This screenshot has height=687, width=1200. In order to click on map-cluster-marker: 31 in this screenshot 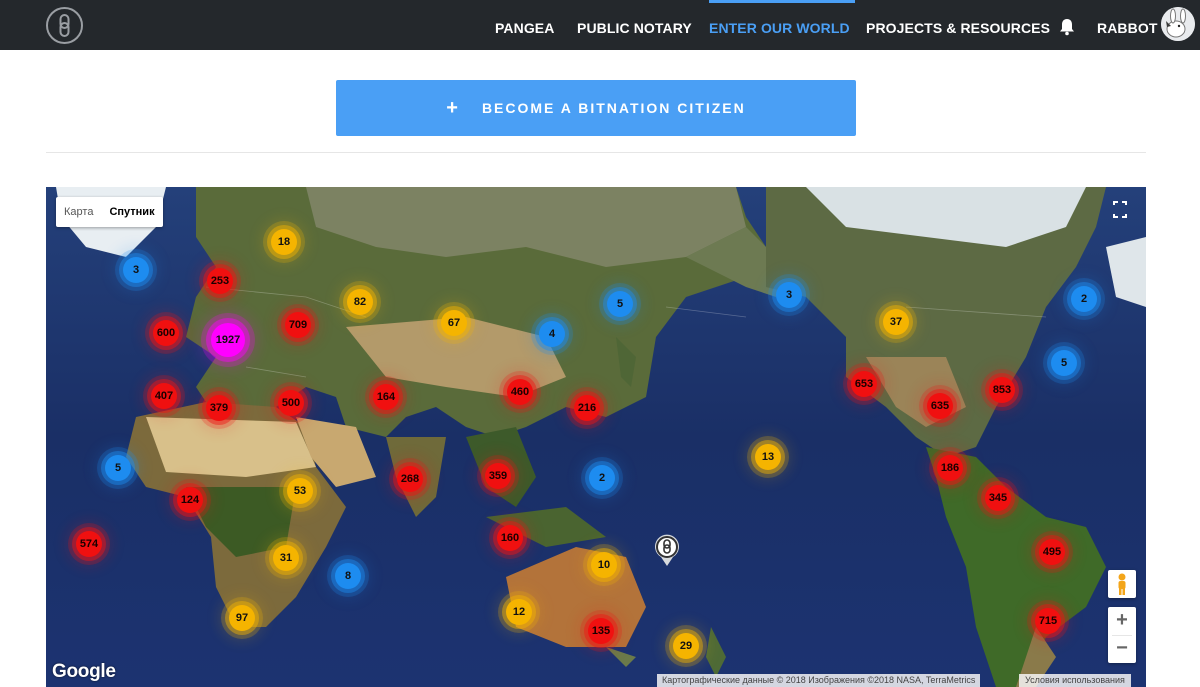, I will do `click(286, 558)`.